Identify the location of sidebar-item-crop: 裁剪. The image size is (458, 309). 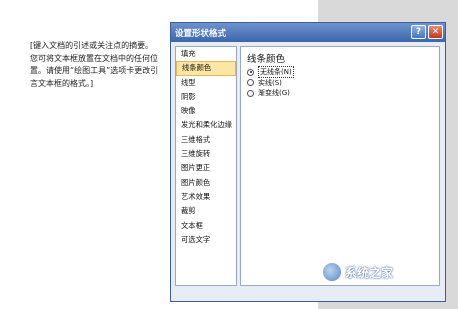
(206, 211).